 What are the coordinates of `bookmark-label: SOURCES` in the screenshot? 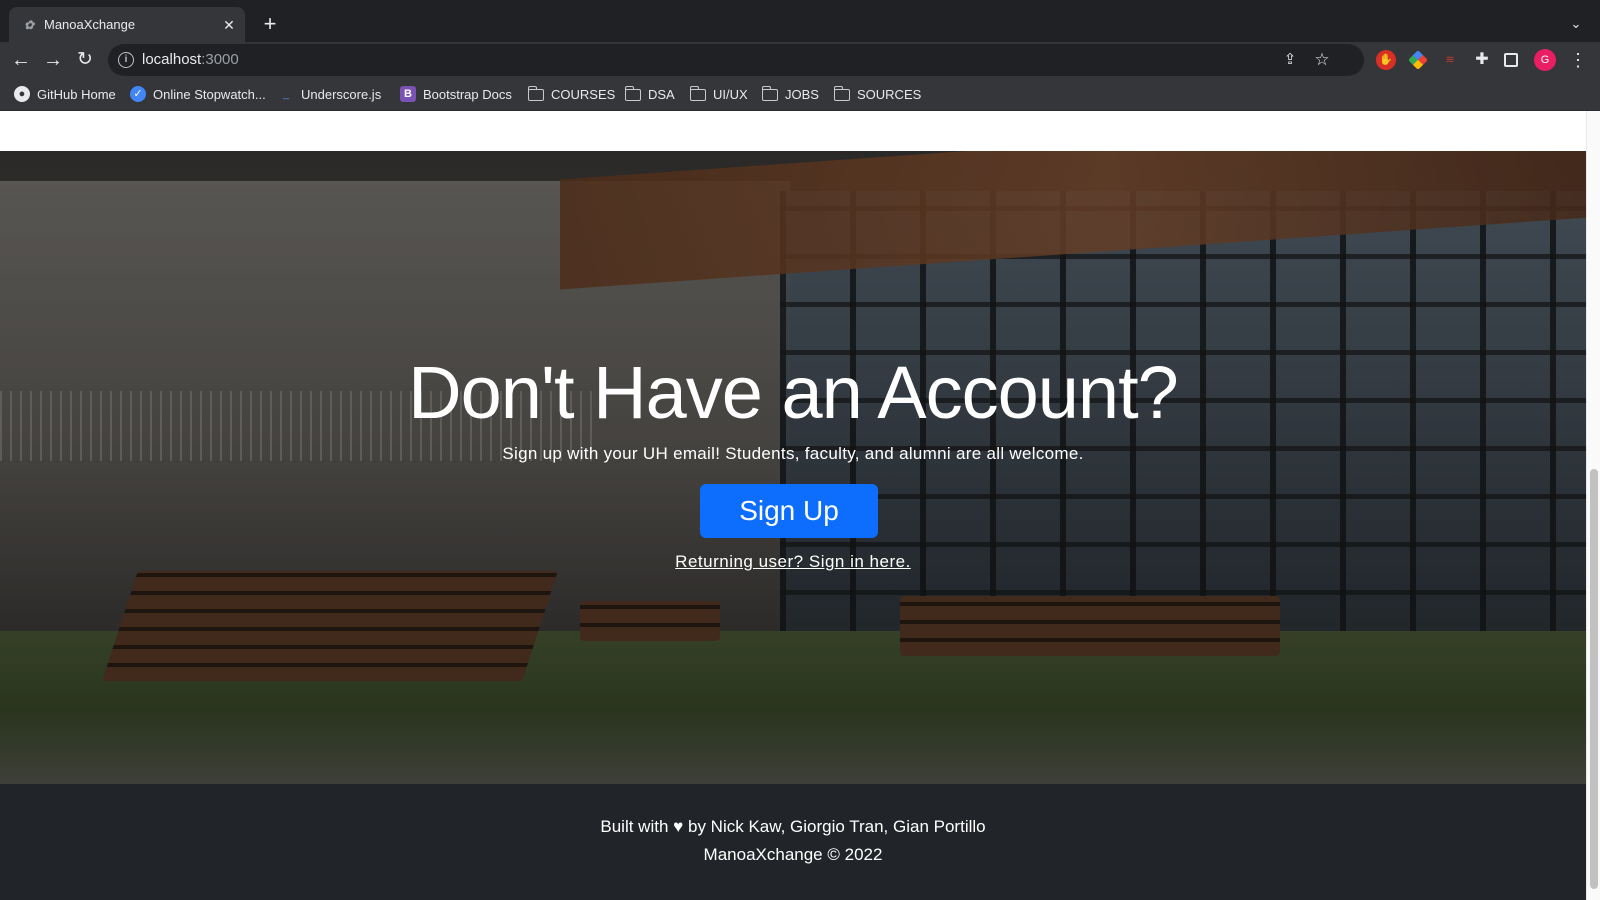 It's located at (889, 94).